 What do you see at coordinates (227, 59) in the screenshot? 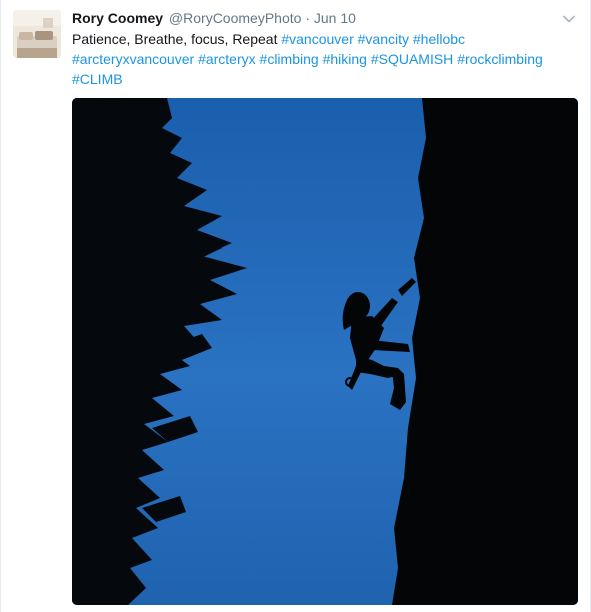
I see `hashtag-link: #arcteryx` at bounding box center [227, 59].